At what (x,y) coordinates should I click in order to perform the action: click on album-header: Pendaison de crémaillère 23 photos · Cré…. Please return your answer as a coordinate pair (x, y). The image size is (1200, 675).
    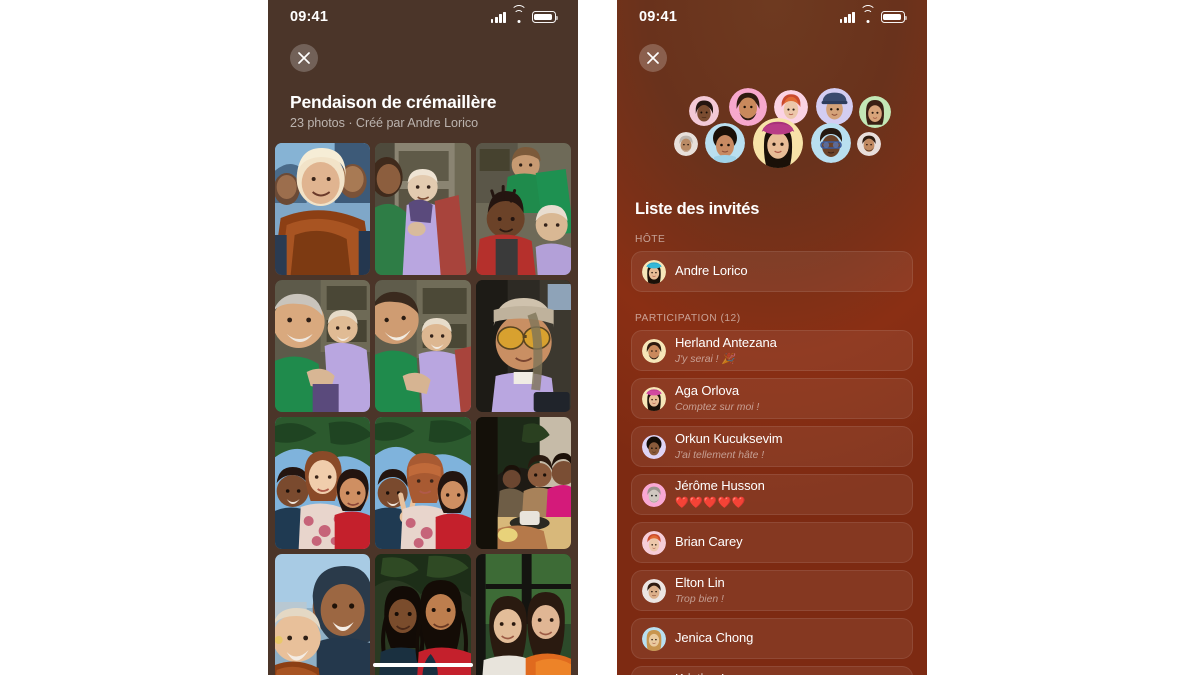
    Looking at the image, I should click on (423, 111).